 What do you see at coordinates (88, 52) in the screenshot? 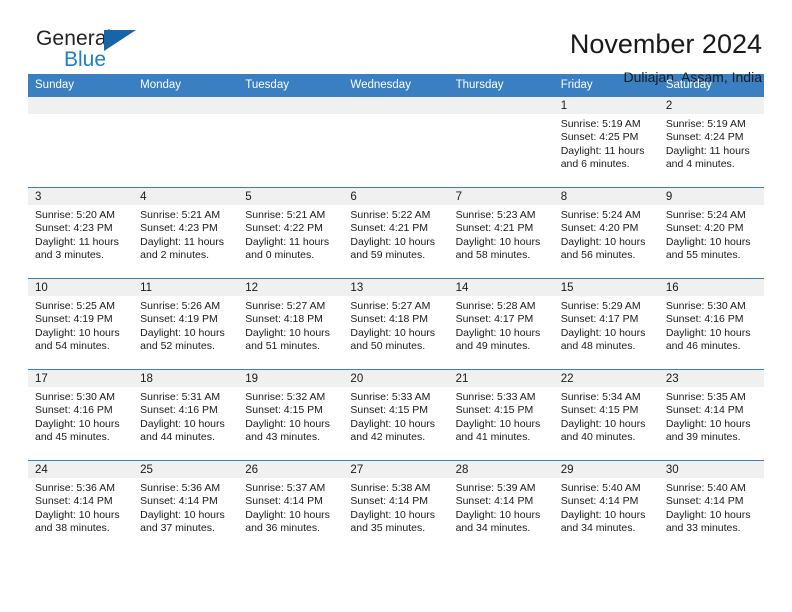
I see `generalblue-logo: General Blue` at bounding box center [88, 52].